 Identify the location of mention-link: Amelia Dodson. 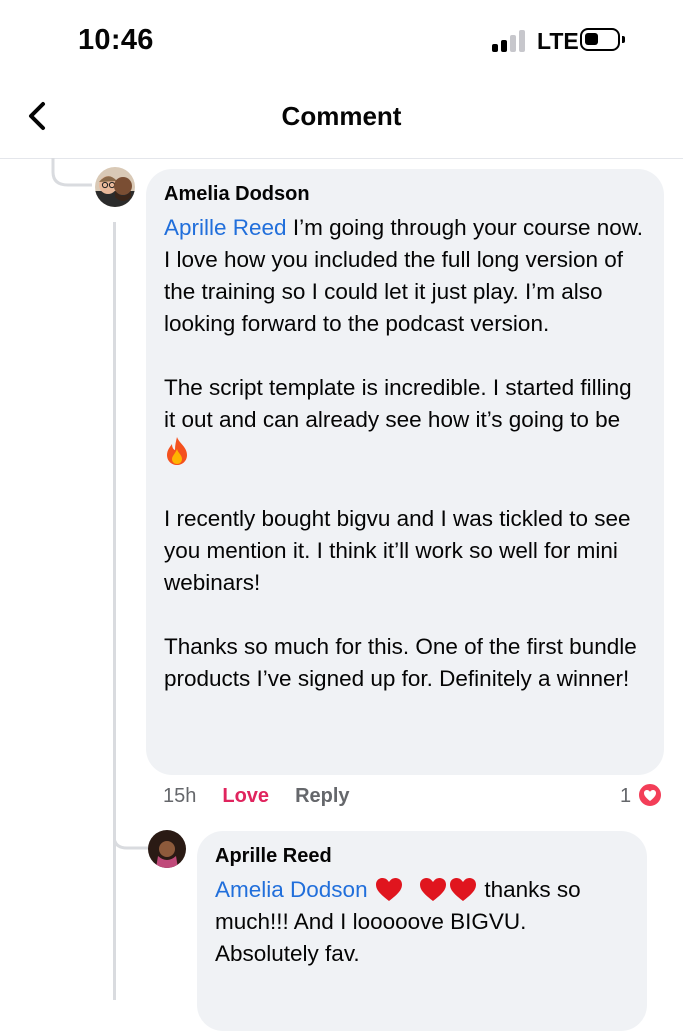
(291, 889).